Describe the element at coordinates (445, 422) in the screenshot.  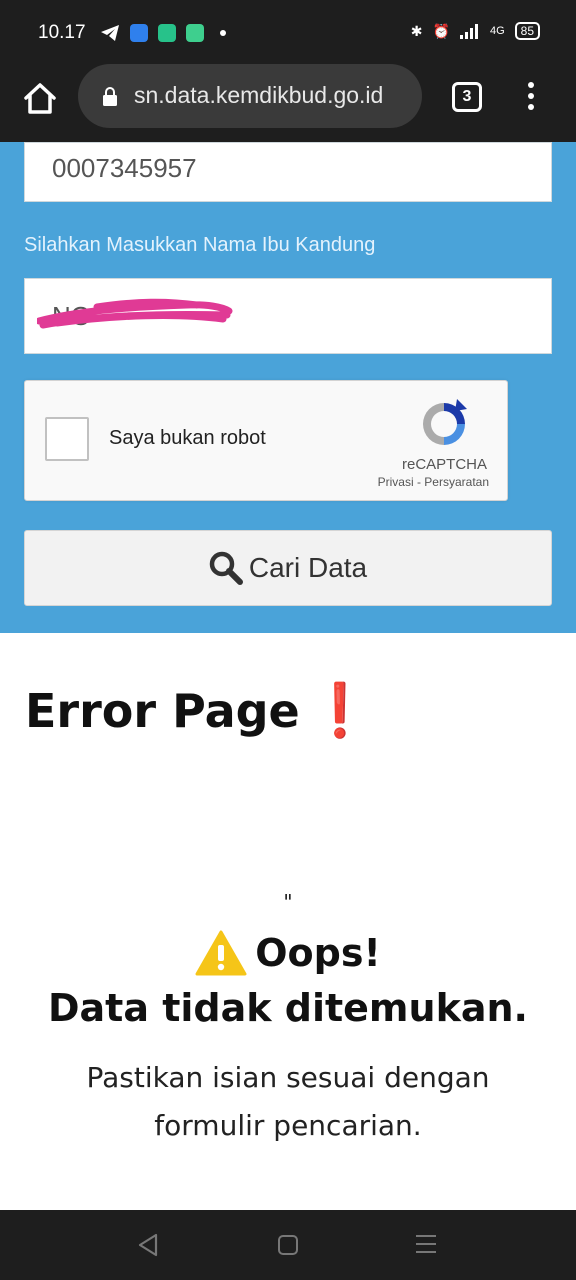
I see `recaptcha-icon` at that location.